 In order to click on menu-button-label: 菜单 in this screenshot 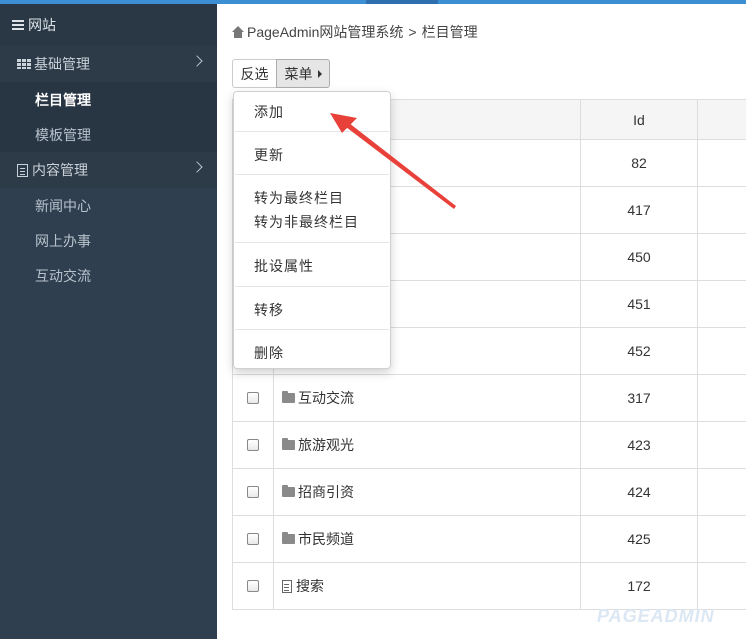, I will do `click(298, 73)`.